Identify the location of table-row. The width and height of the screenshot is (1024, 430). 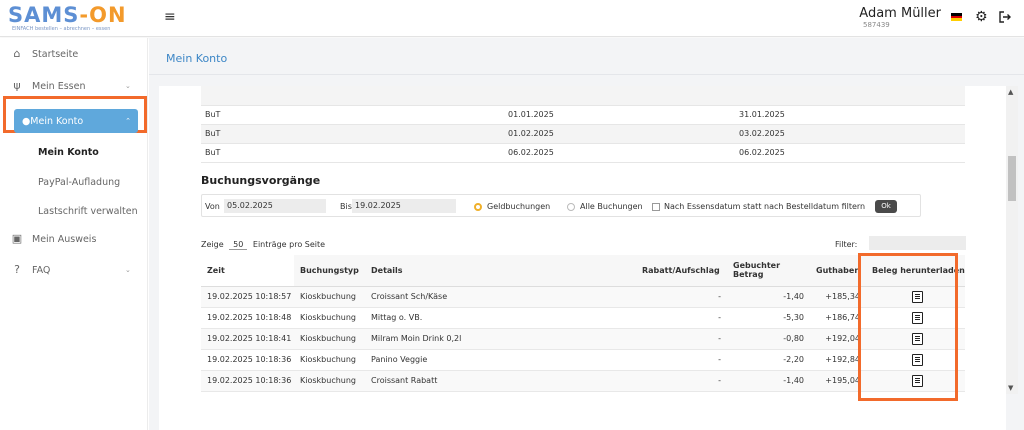
(583, 96).